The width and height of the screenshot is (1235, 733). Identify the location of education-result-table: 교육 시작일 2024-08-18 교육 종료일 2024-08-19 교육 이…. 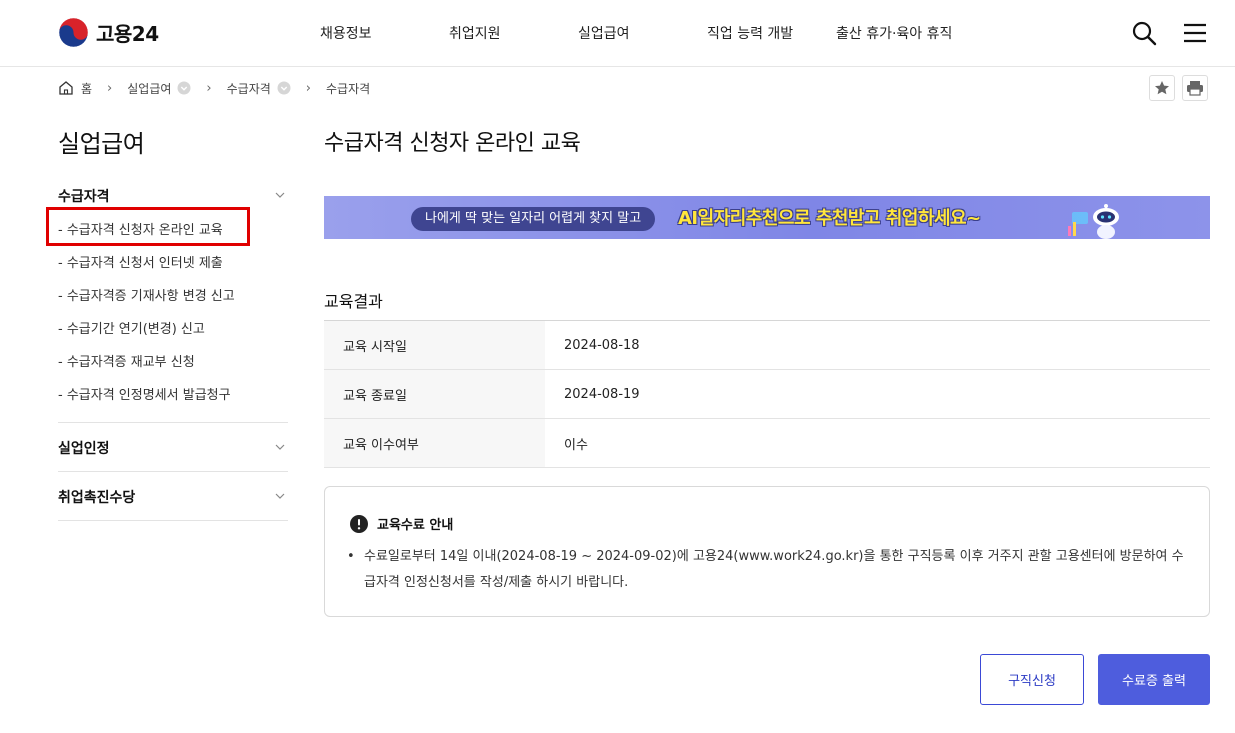
(767, 394).